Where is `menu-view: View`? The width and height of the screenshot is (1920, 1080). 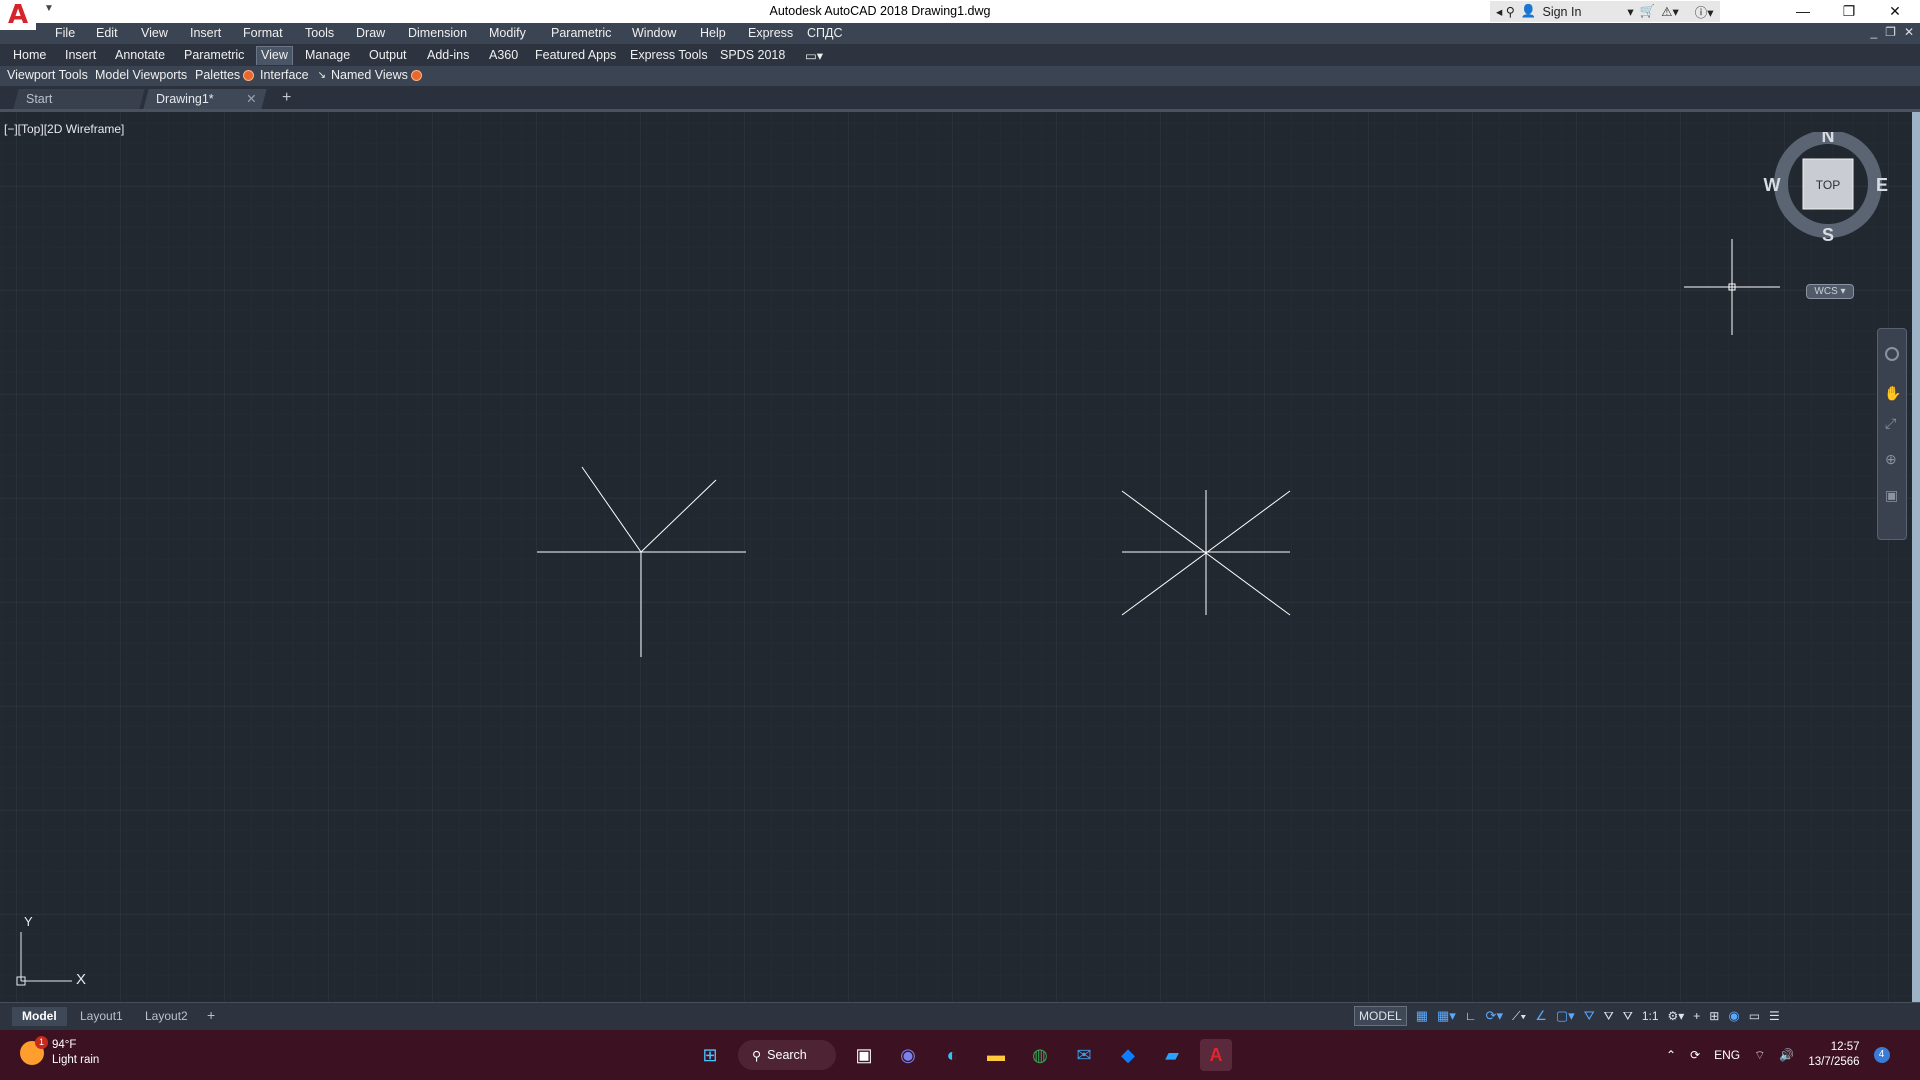
menu-view: View is located at coordinates (154, 33).